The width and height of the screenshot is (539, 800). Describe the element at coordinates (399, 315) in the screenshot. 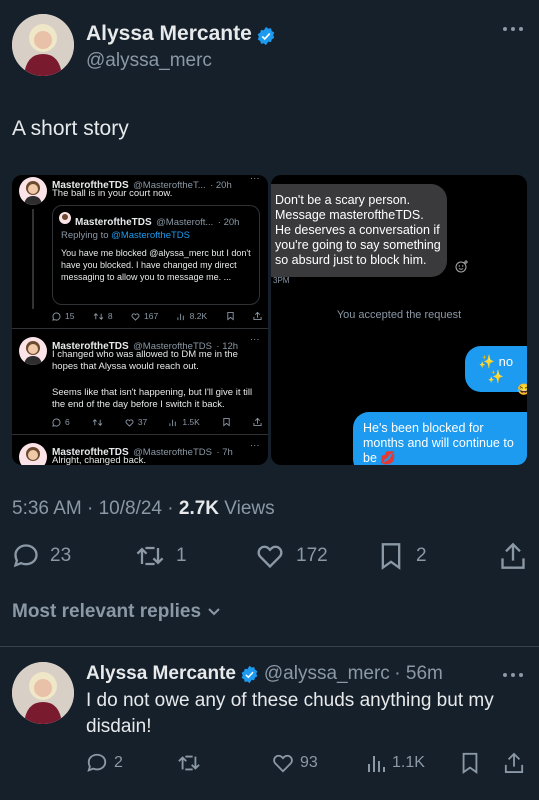

I see `accepted-notice: You accepted the request` at that location.